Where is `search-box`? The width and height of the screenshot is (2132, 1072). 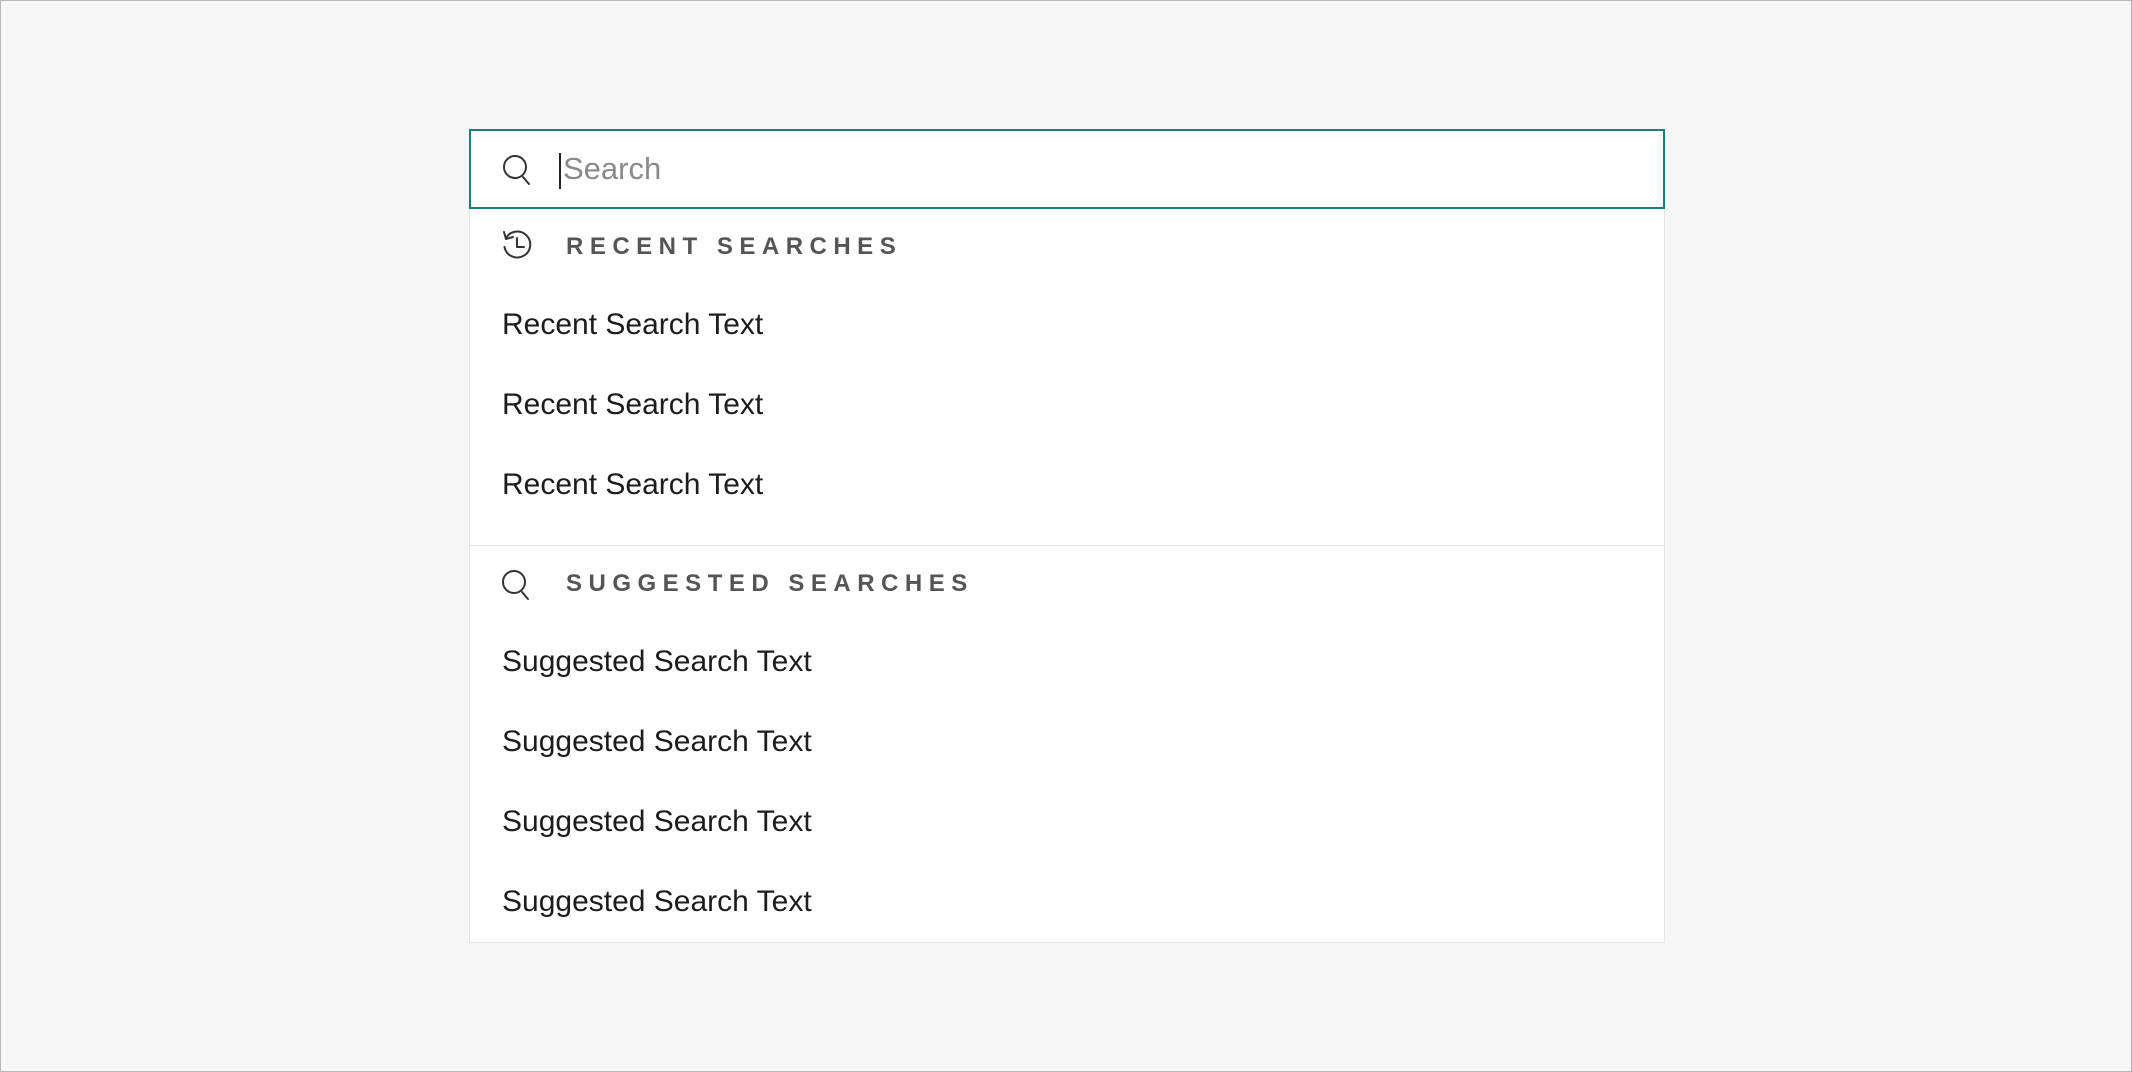 search-box is located at coordinates (1067, 169).